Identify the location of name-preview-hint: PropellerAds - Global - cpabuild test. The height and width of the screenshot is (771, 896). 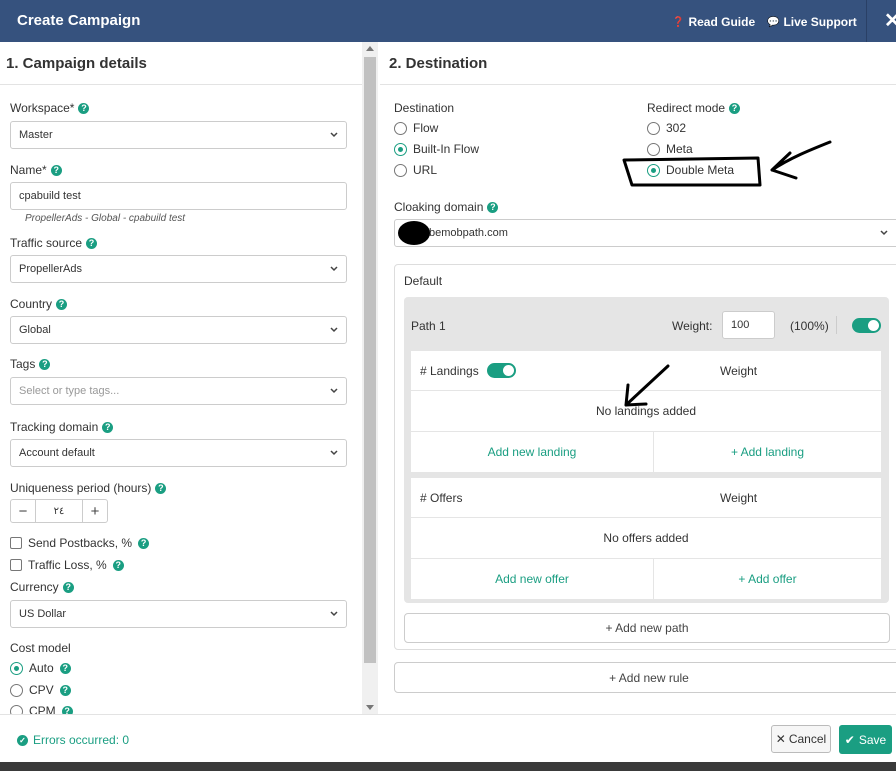
(105, 218).